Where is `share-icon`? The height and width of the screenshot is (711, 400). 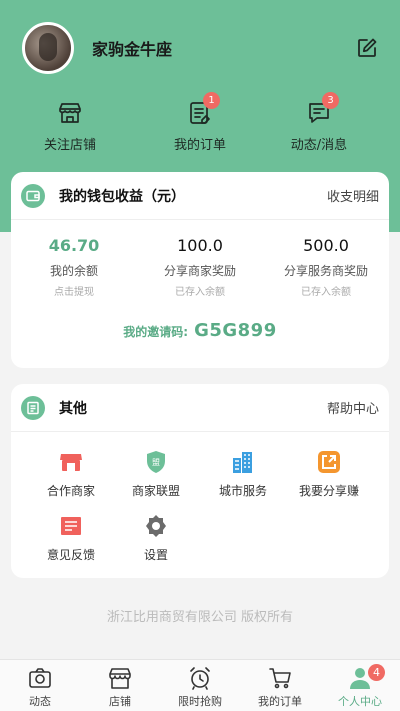 share-icon is located at coordinates (329, 462).